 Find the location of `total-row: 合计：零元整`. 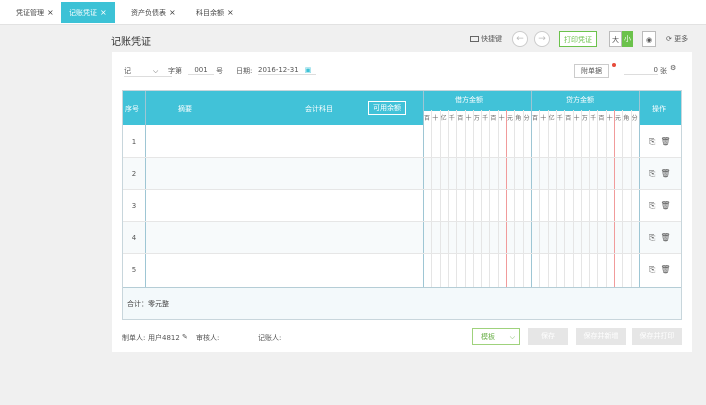

total-row: 合计：零元整 is located at coordinates (402, 303).